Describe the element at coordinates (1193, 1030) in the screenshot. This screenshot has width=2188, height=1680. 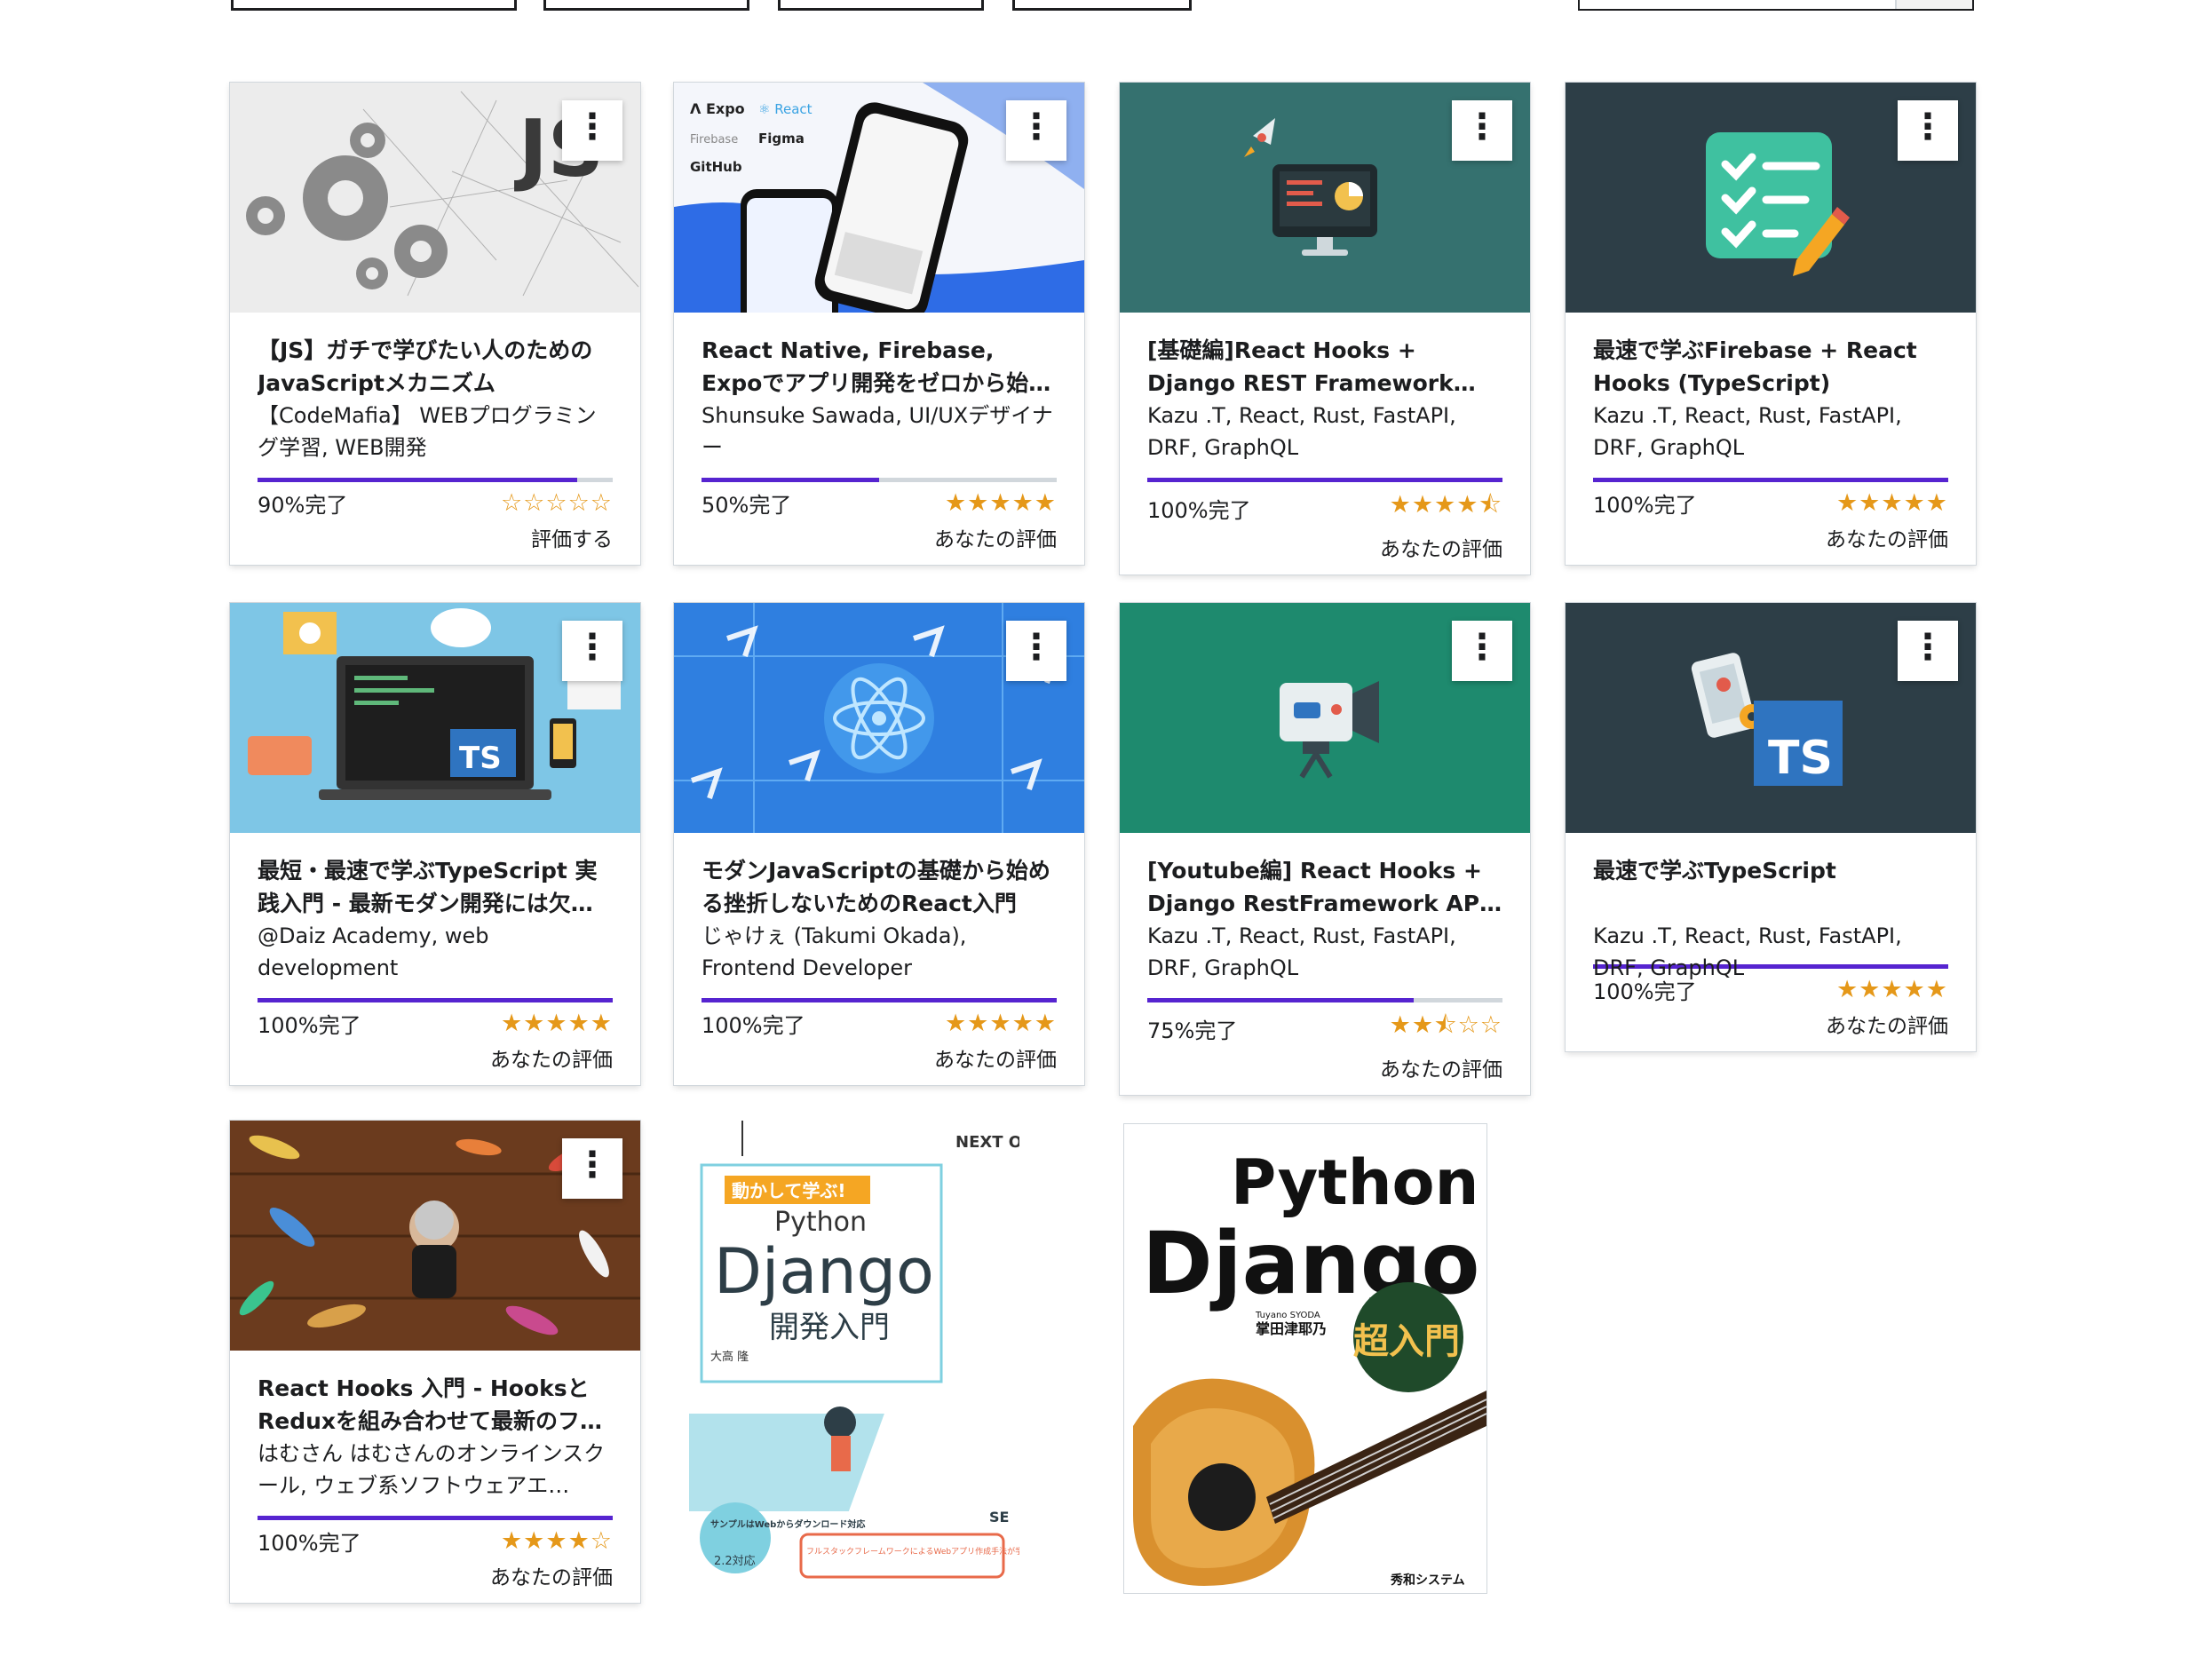
I see `progress-label: 75%完了` at that location.